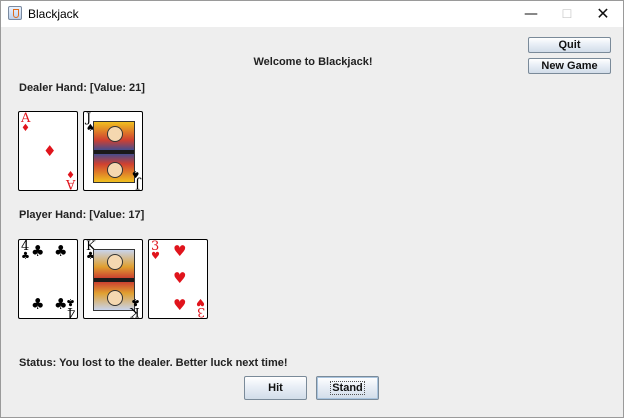 This screenshot has width=624, height=418. What do you see at coordinates (15, 13) in the screenshot?
I see `java-app-icon` at bounding box center [15, 13].